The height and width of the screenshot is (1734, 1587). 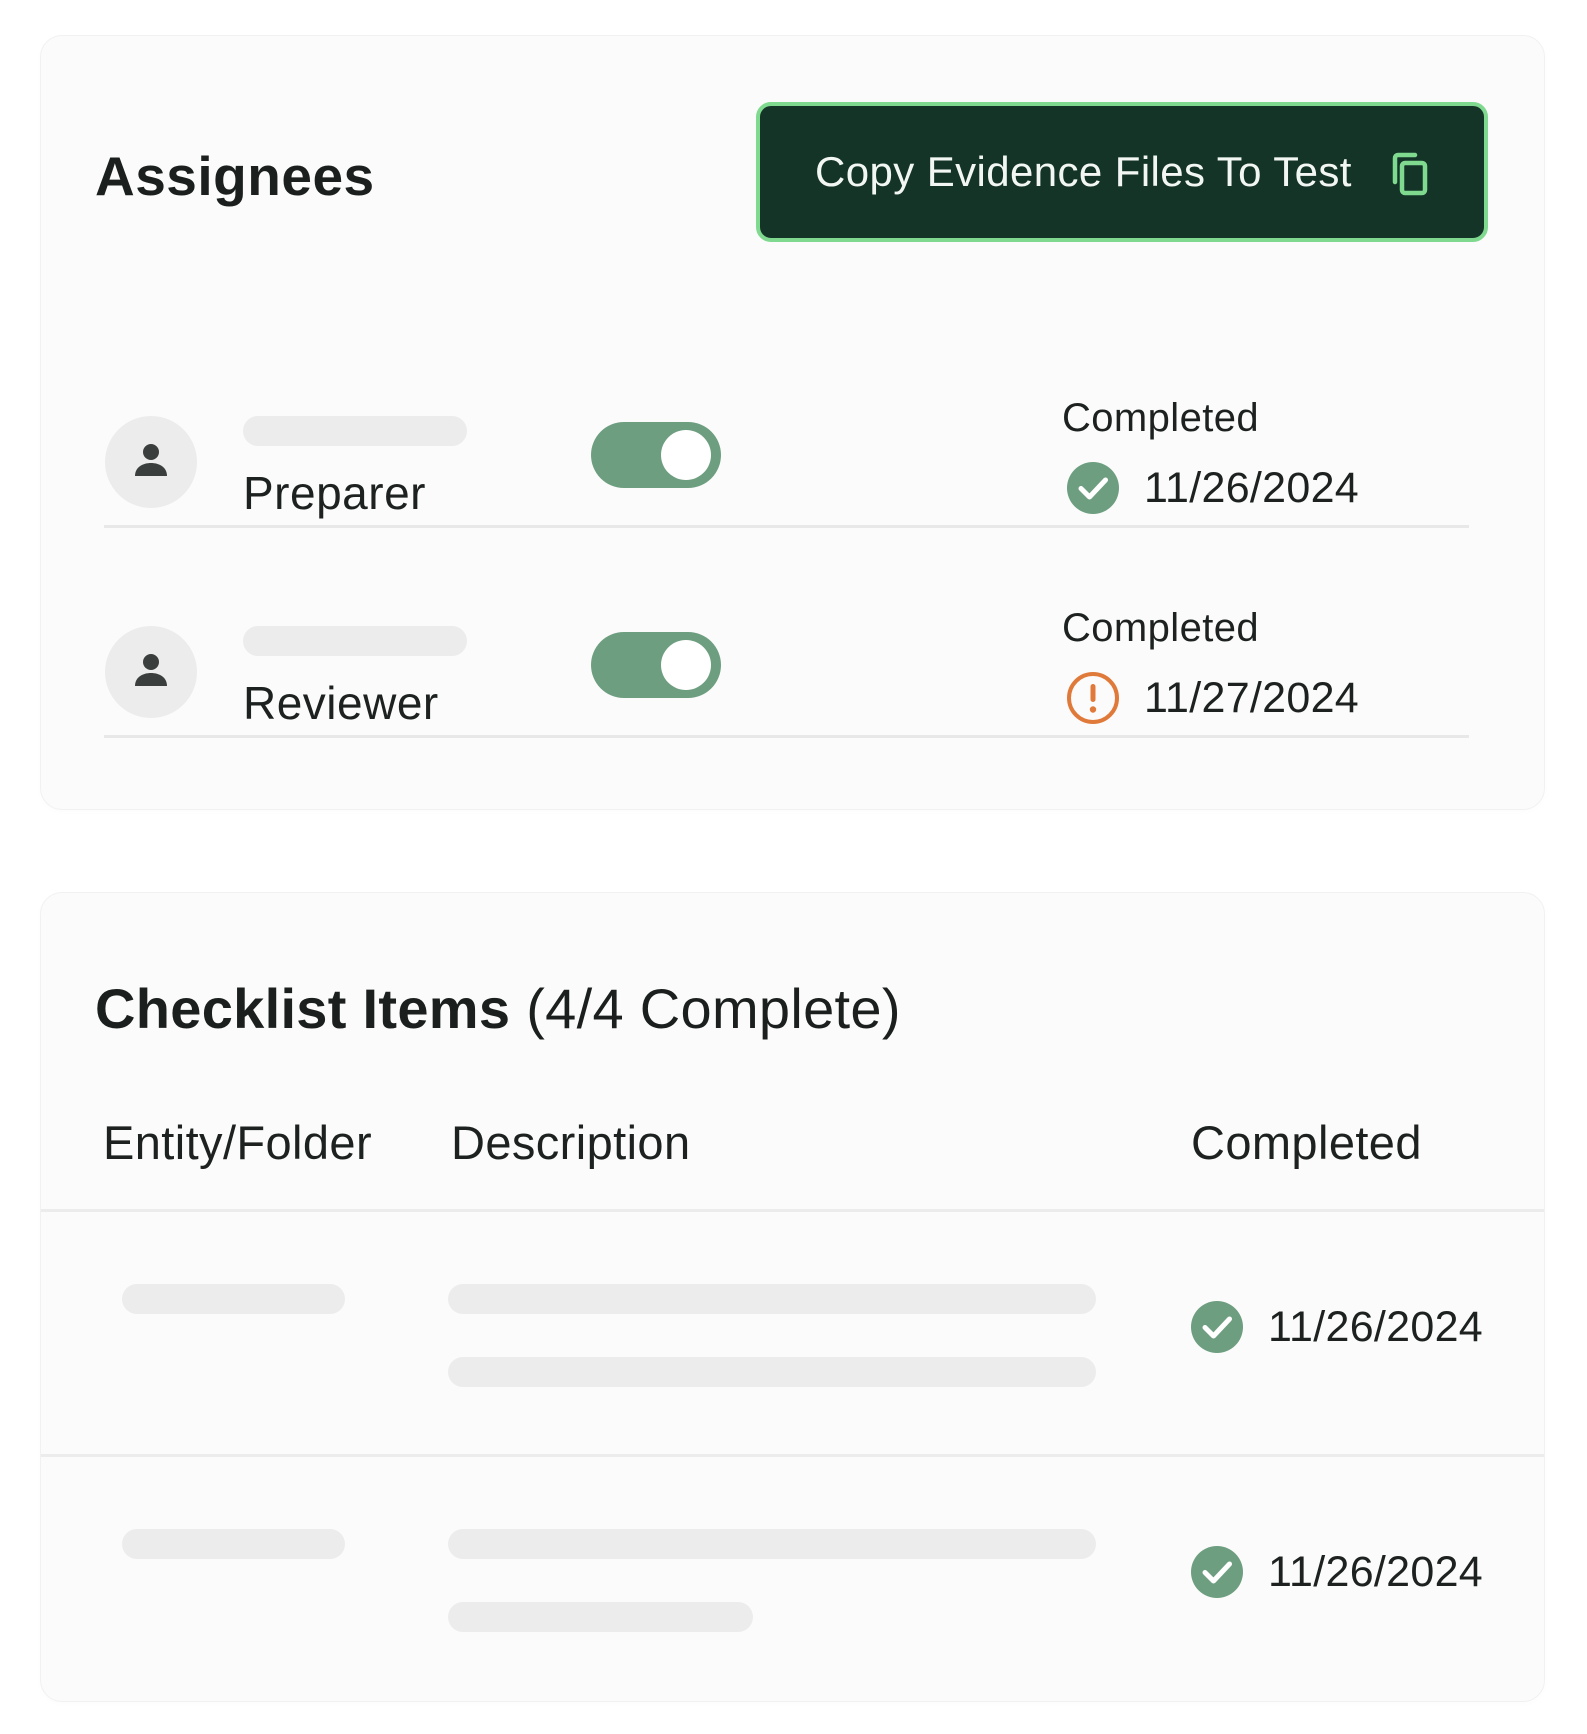 I want to click on completion-date: 11/27/2024, so click(x=1252, y=698).